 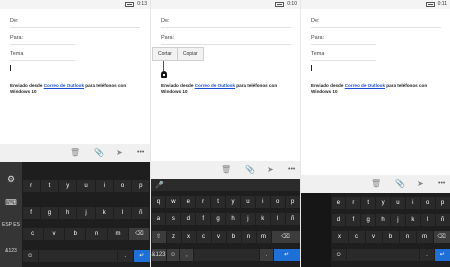 What do you see at coordinates (173, 219) in the screenshot?
I see `key: s` at bounding box center [173, 219].